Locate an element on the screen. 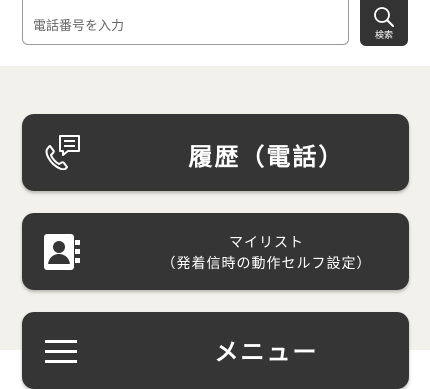 The image size is (430, 389). search-button: 検索 is located at coordinates (384, 23).